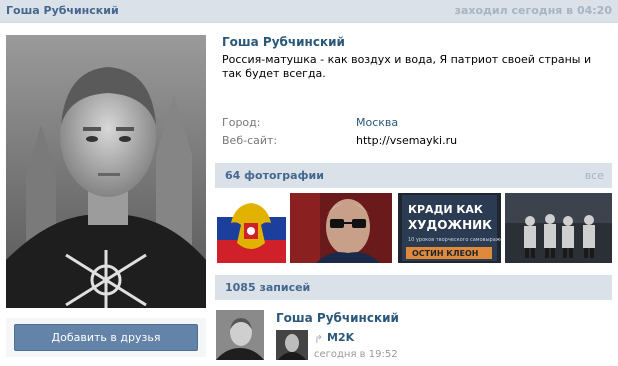  Describe the element at coordinates (445, 253) in the screenshot. I see `book-author: ОСТИН КЛЕОН` at that location.